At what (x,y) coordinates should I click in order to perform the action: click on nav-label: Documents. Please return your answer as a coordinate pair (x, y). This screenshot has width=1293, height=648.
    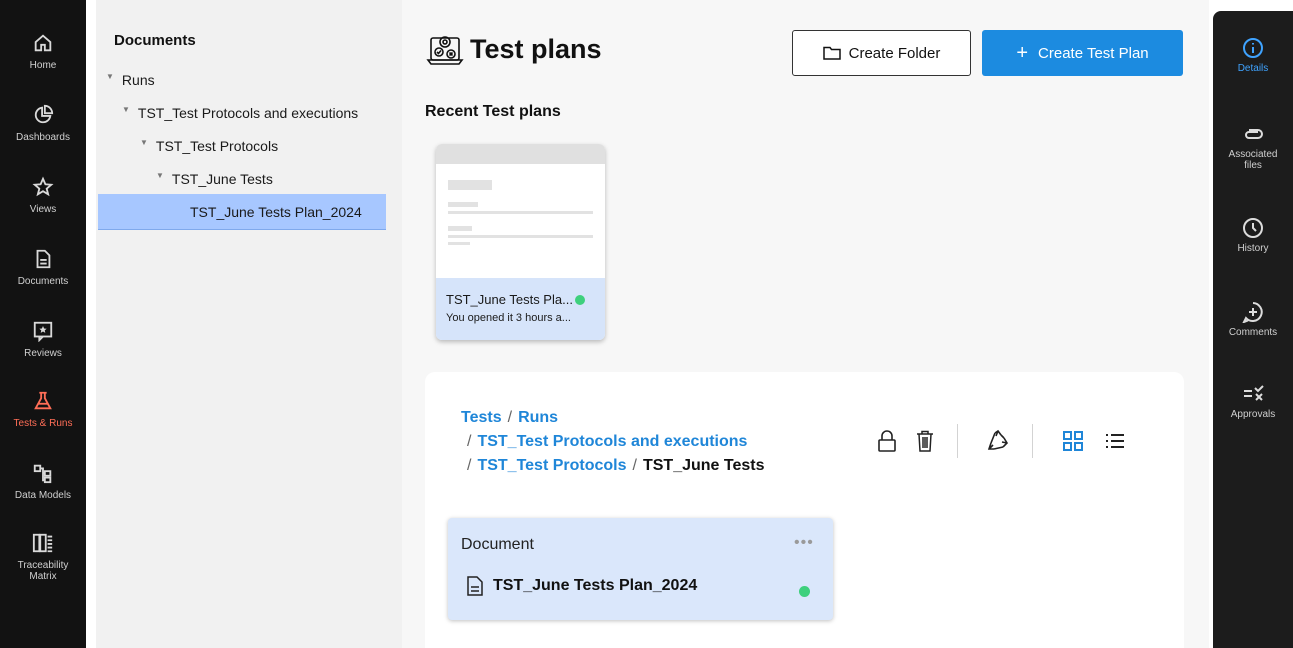
    Looking at the image, I should click on (43, 281).